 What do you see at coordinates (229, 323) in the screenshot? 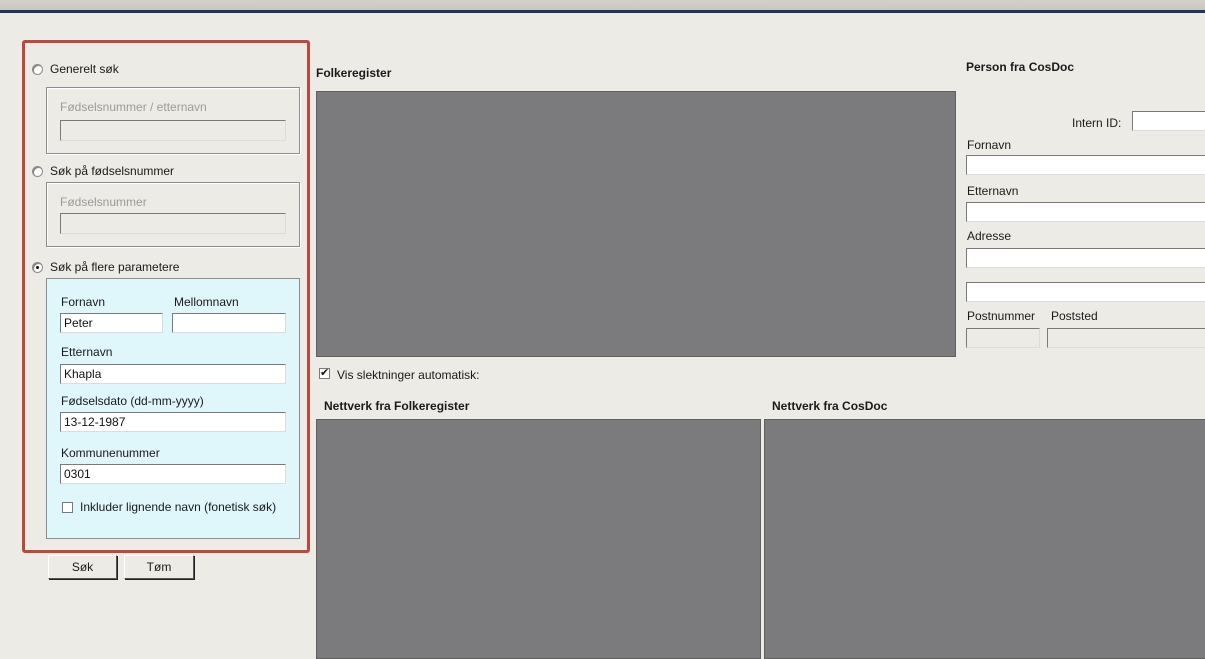
I see `middlename-input` at bounding box center [229, 323].